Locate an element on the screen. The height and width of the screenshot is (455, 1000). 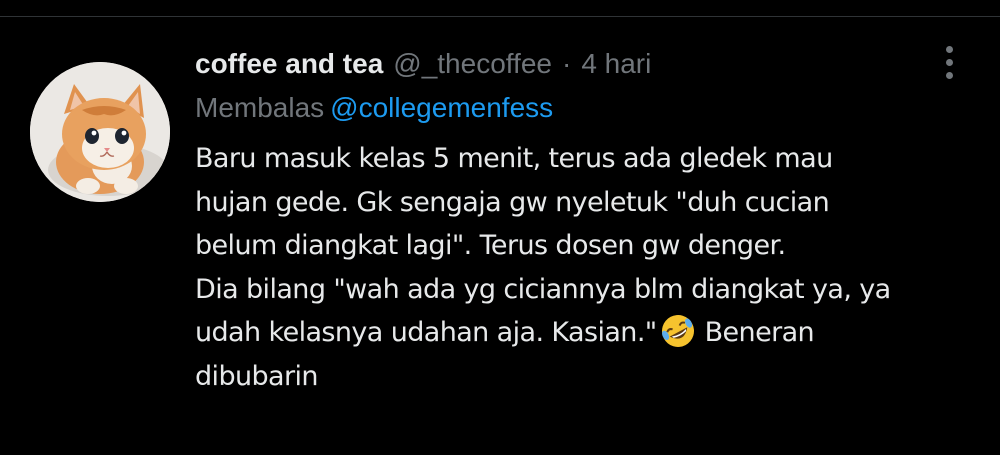
tweet-header: coffee and tea @_thecoffee · 4 hari is located at coordinates (585, 64).